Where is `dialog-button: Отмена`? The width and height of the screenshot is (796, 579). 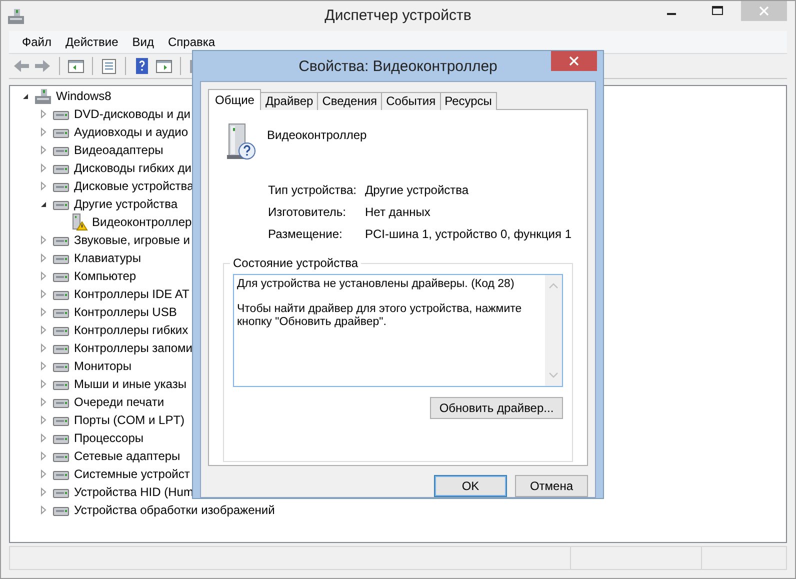 dialog-button: Отмена is located at coordinates (551, 486).